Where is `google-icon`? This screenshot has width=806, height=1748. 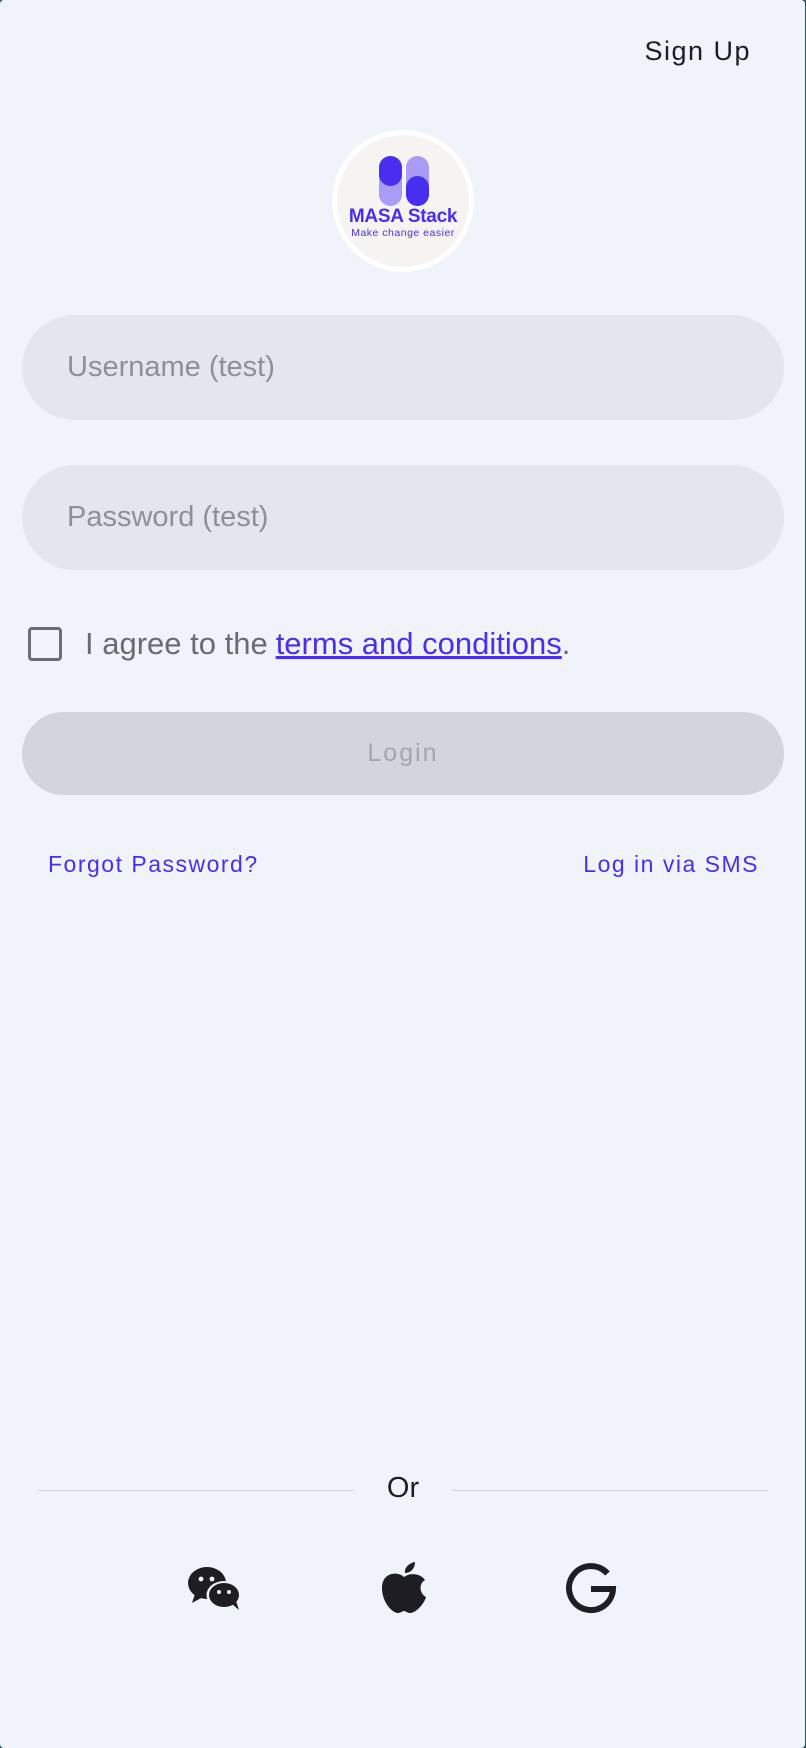 google-icon is located at coordinates (591, 1588).